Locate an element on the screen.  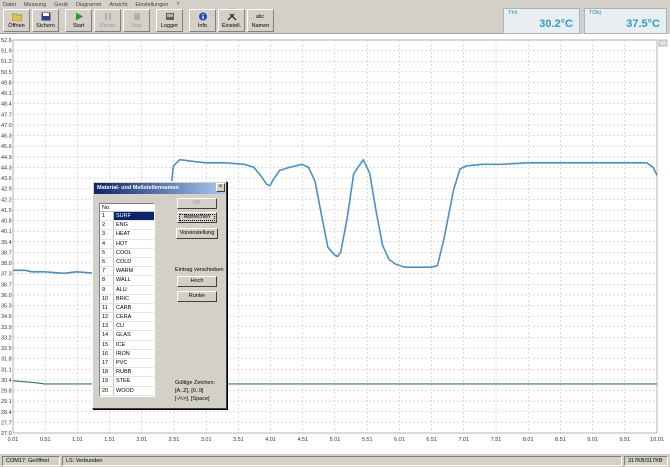
list-item-no: 4 is located at coordinates (107, 243).